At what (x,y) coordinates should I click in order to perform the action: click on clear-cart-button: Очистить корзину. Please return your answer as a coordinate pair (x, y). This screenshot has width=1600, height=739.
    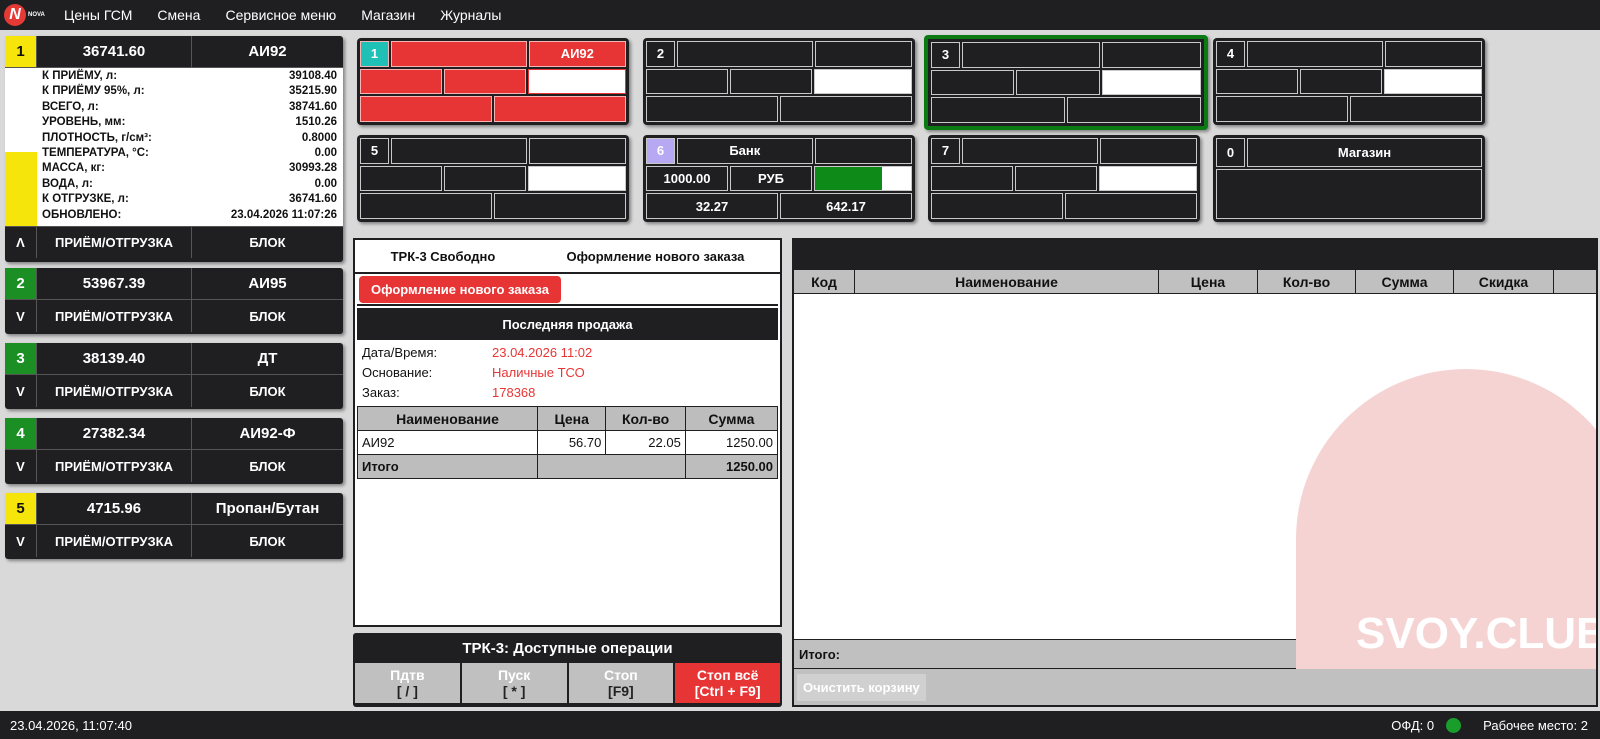
    Looking at the image, I should click on (861, 687).